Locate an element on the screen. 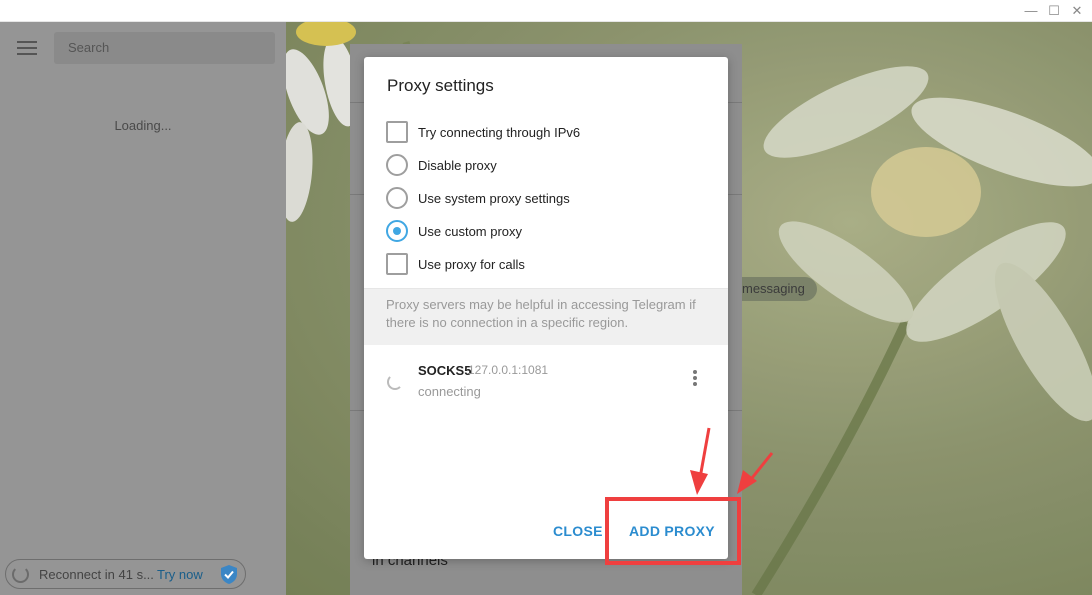 The width and height of the screenshot is (1092, 595). annotation-highlight-box is located at coordinates (673, 531).